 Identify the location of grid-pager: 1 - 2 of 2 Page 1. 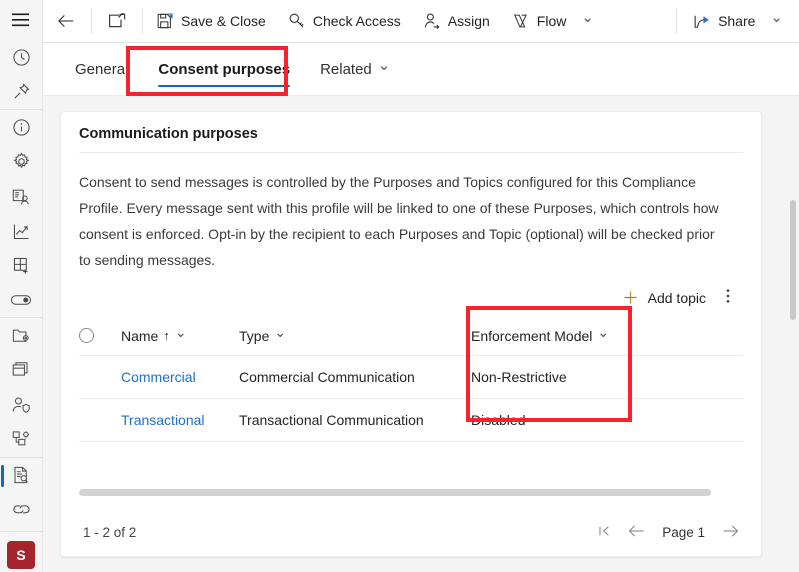
(411, 532).